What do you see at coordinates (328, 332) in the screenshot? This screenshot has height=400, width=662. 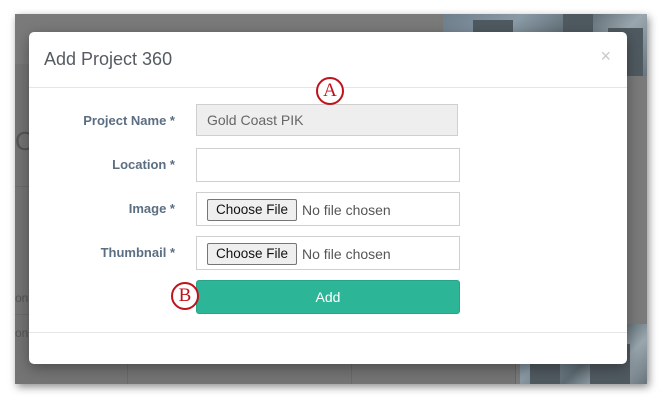 I see `modal-footer-divider` at bounding box center [328, 332].